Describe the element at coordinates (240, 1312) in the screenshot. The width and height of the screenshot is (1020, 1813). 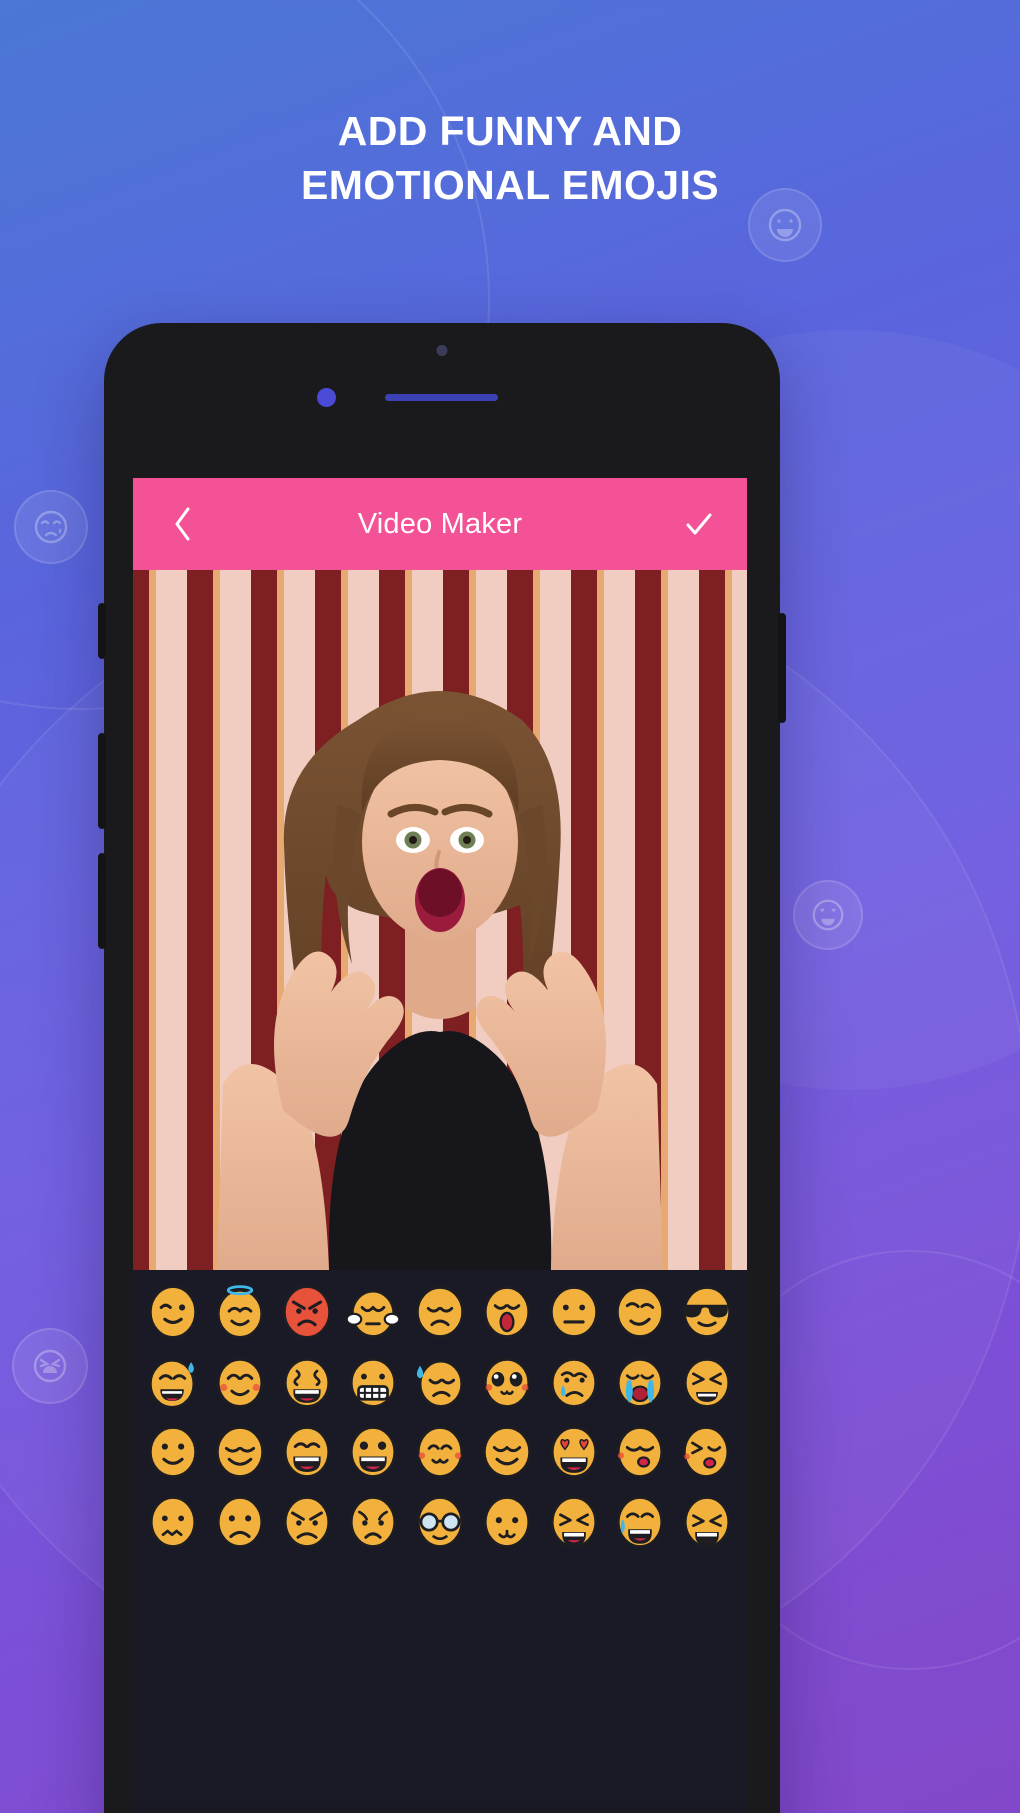
I see `emoji-smiling-face-with-halo` at that location.